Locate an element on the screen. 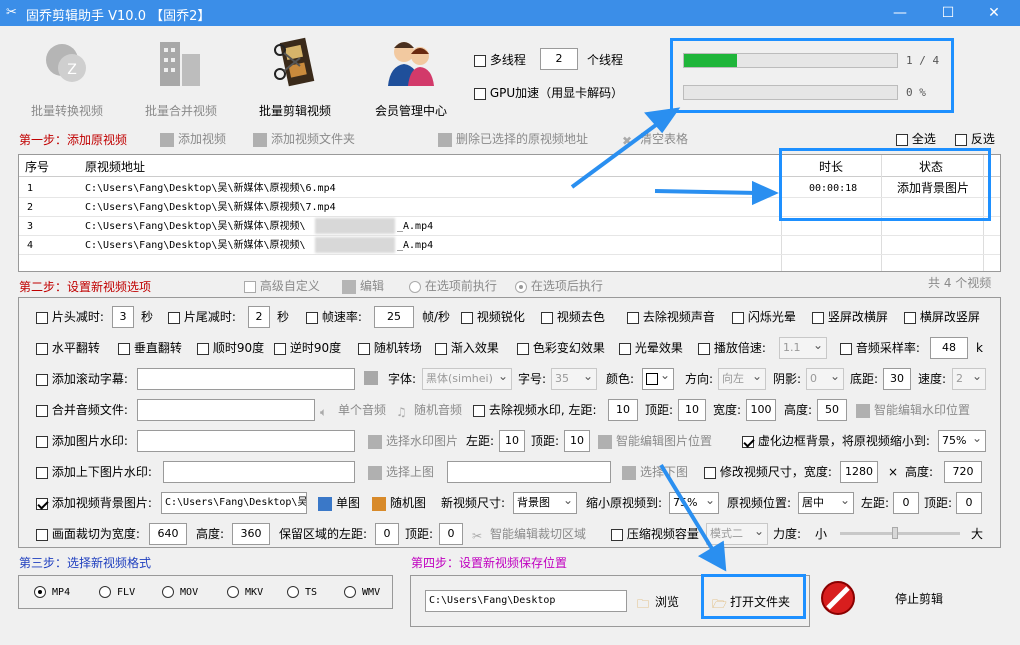 This screenshot has width=1020, height=645. advanced-checkbox: 高级自定义 is located at coordinates (282, 286).